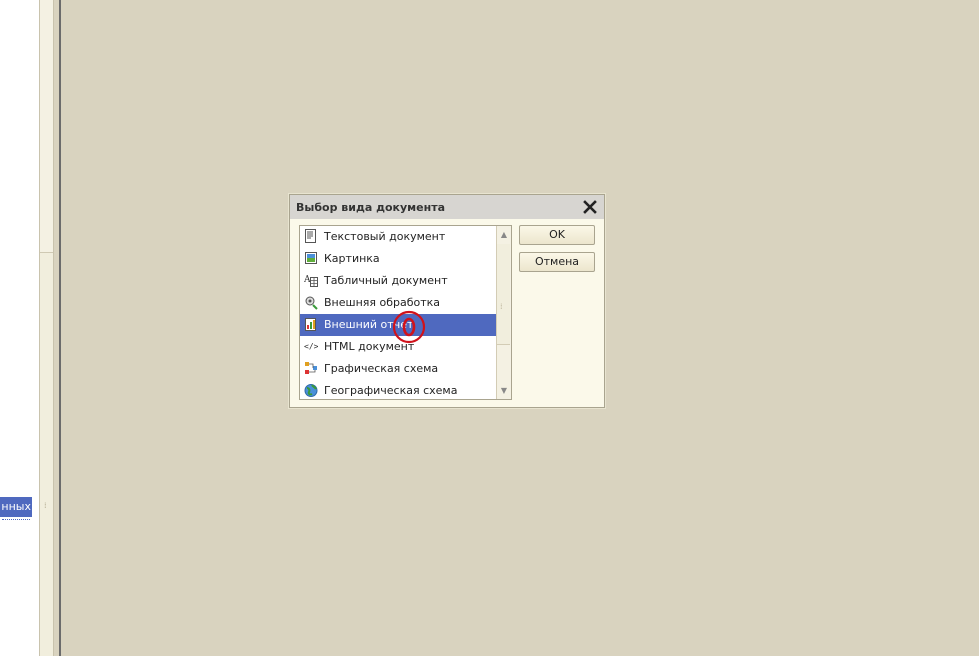 Image resolution: width=979 pixels, height=656 pixels. I want to click on list-item-label: Внешняя обработка, so click(382, 302).